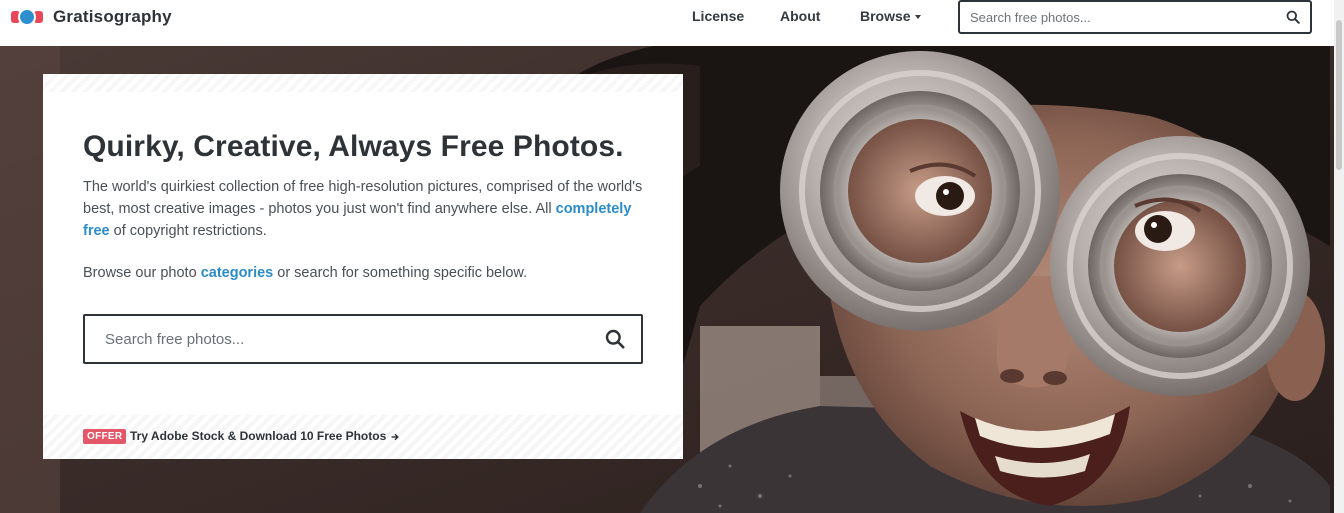 The height and width of the screenshot is (513, 1344). What do you see at coordinates (142, 273) in the screenshot?
I see `browse-prompt-text: Browse our photo` at bounding box center [142, 273].